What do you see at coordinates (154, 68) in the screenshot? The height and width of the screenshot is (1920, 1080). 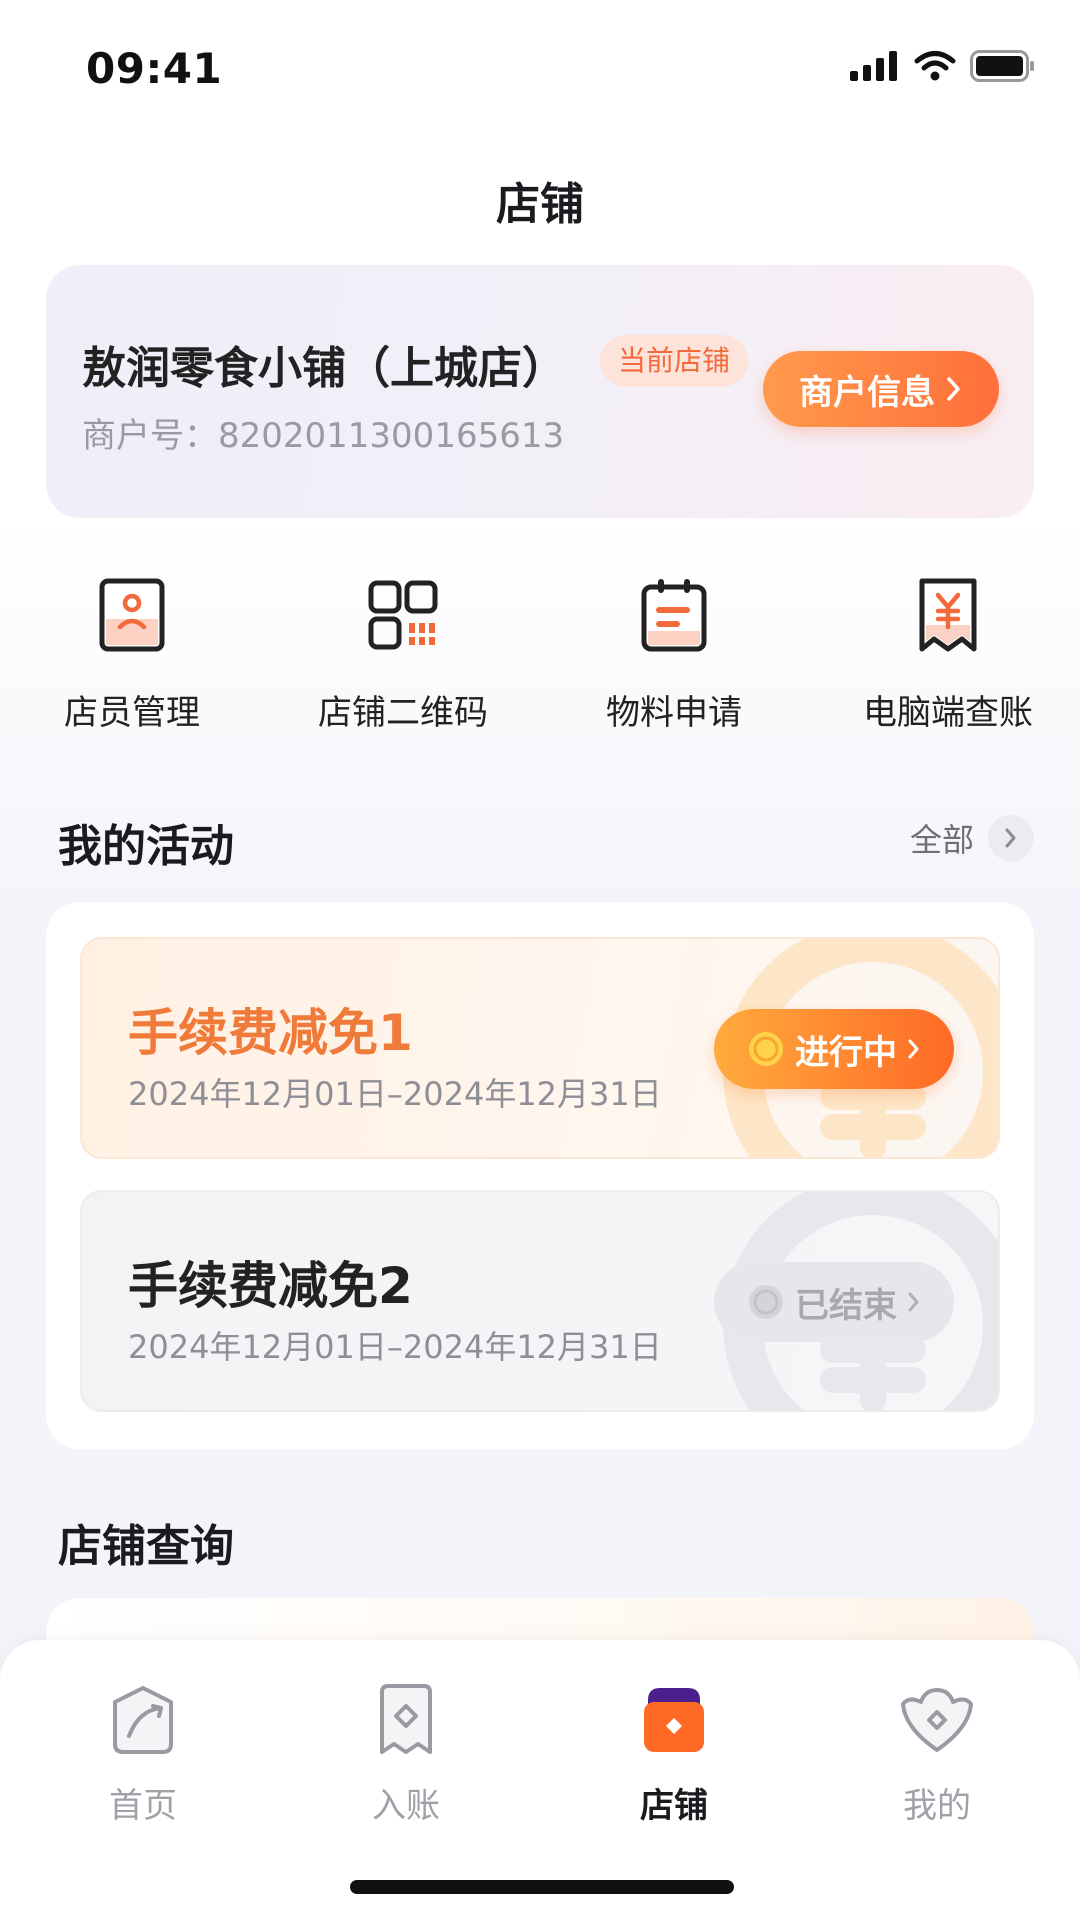 I see `status-time: 09:41` at bounding box center [154, 68].